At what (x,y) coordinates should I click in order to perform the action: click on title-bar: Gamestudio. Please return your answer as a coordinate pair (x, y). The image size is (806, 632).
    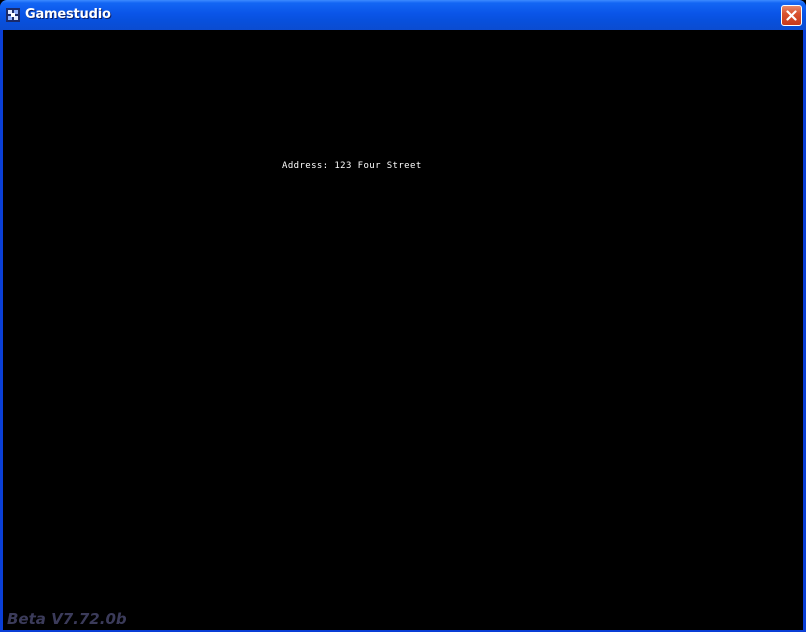
    Looking at the image, I should click on (403, 15).